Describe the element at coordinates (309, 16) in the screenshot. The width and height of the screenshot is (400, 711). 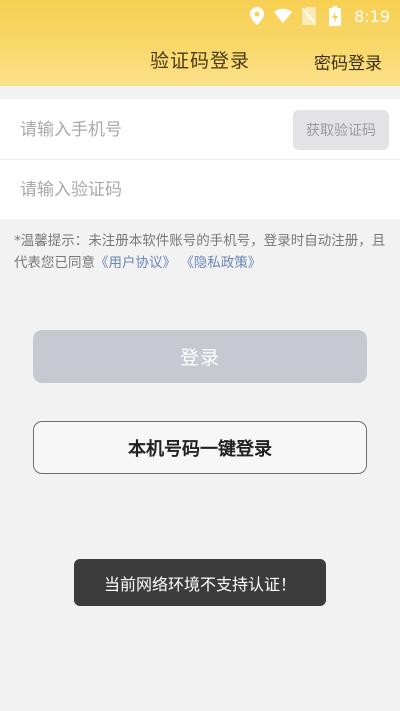
I see `no-sim-icon` at that location.